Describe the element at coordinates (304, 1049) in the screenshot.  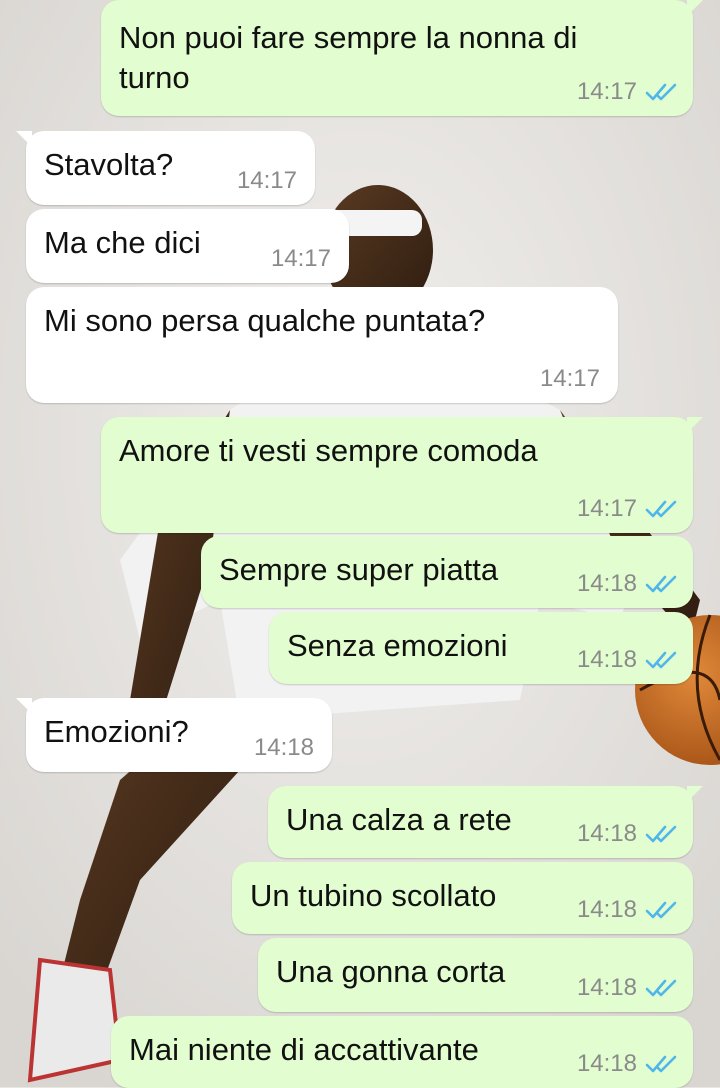
I see `message-text: Mai niente di accattivante` at that location.